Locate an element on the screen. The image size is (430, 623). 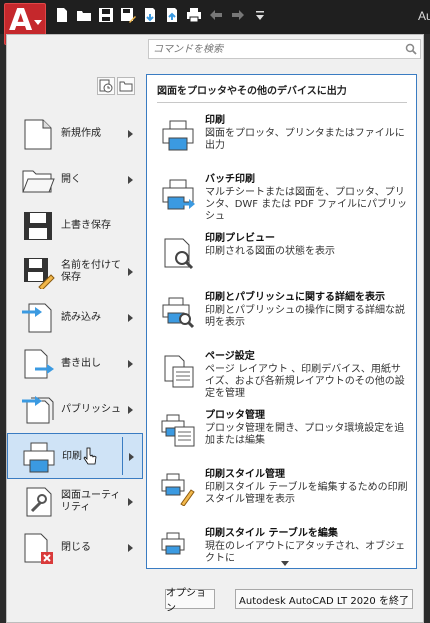
quick-access-toolbar is located at coordinates (161, 15).